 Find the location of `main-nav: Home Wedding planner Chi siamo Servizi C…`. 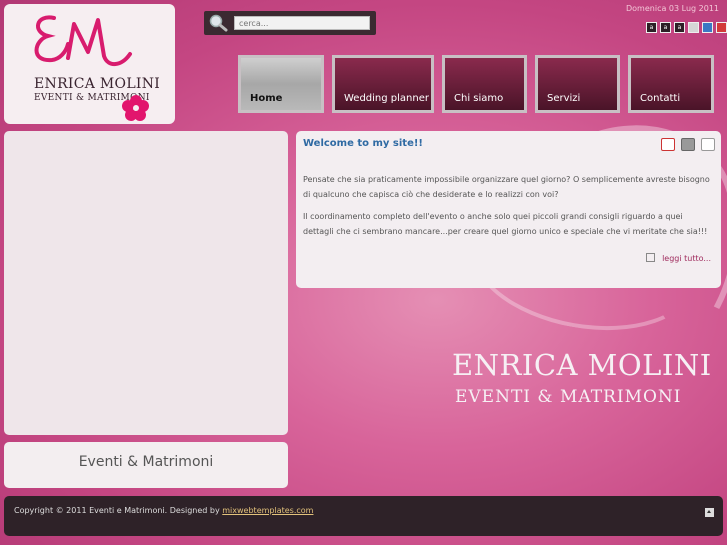

main-nav: Home Wedding planner Chi siamo Servizi C… is located at coordinates (476, 84).